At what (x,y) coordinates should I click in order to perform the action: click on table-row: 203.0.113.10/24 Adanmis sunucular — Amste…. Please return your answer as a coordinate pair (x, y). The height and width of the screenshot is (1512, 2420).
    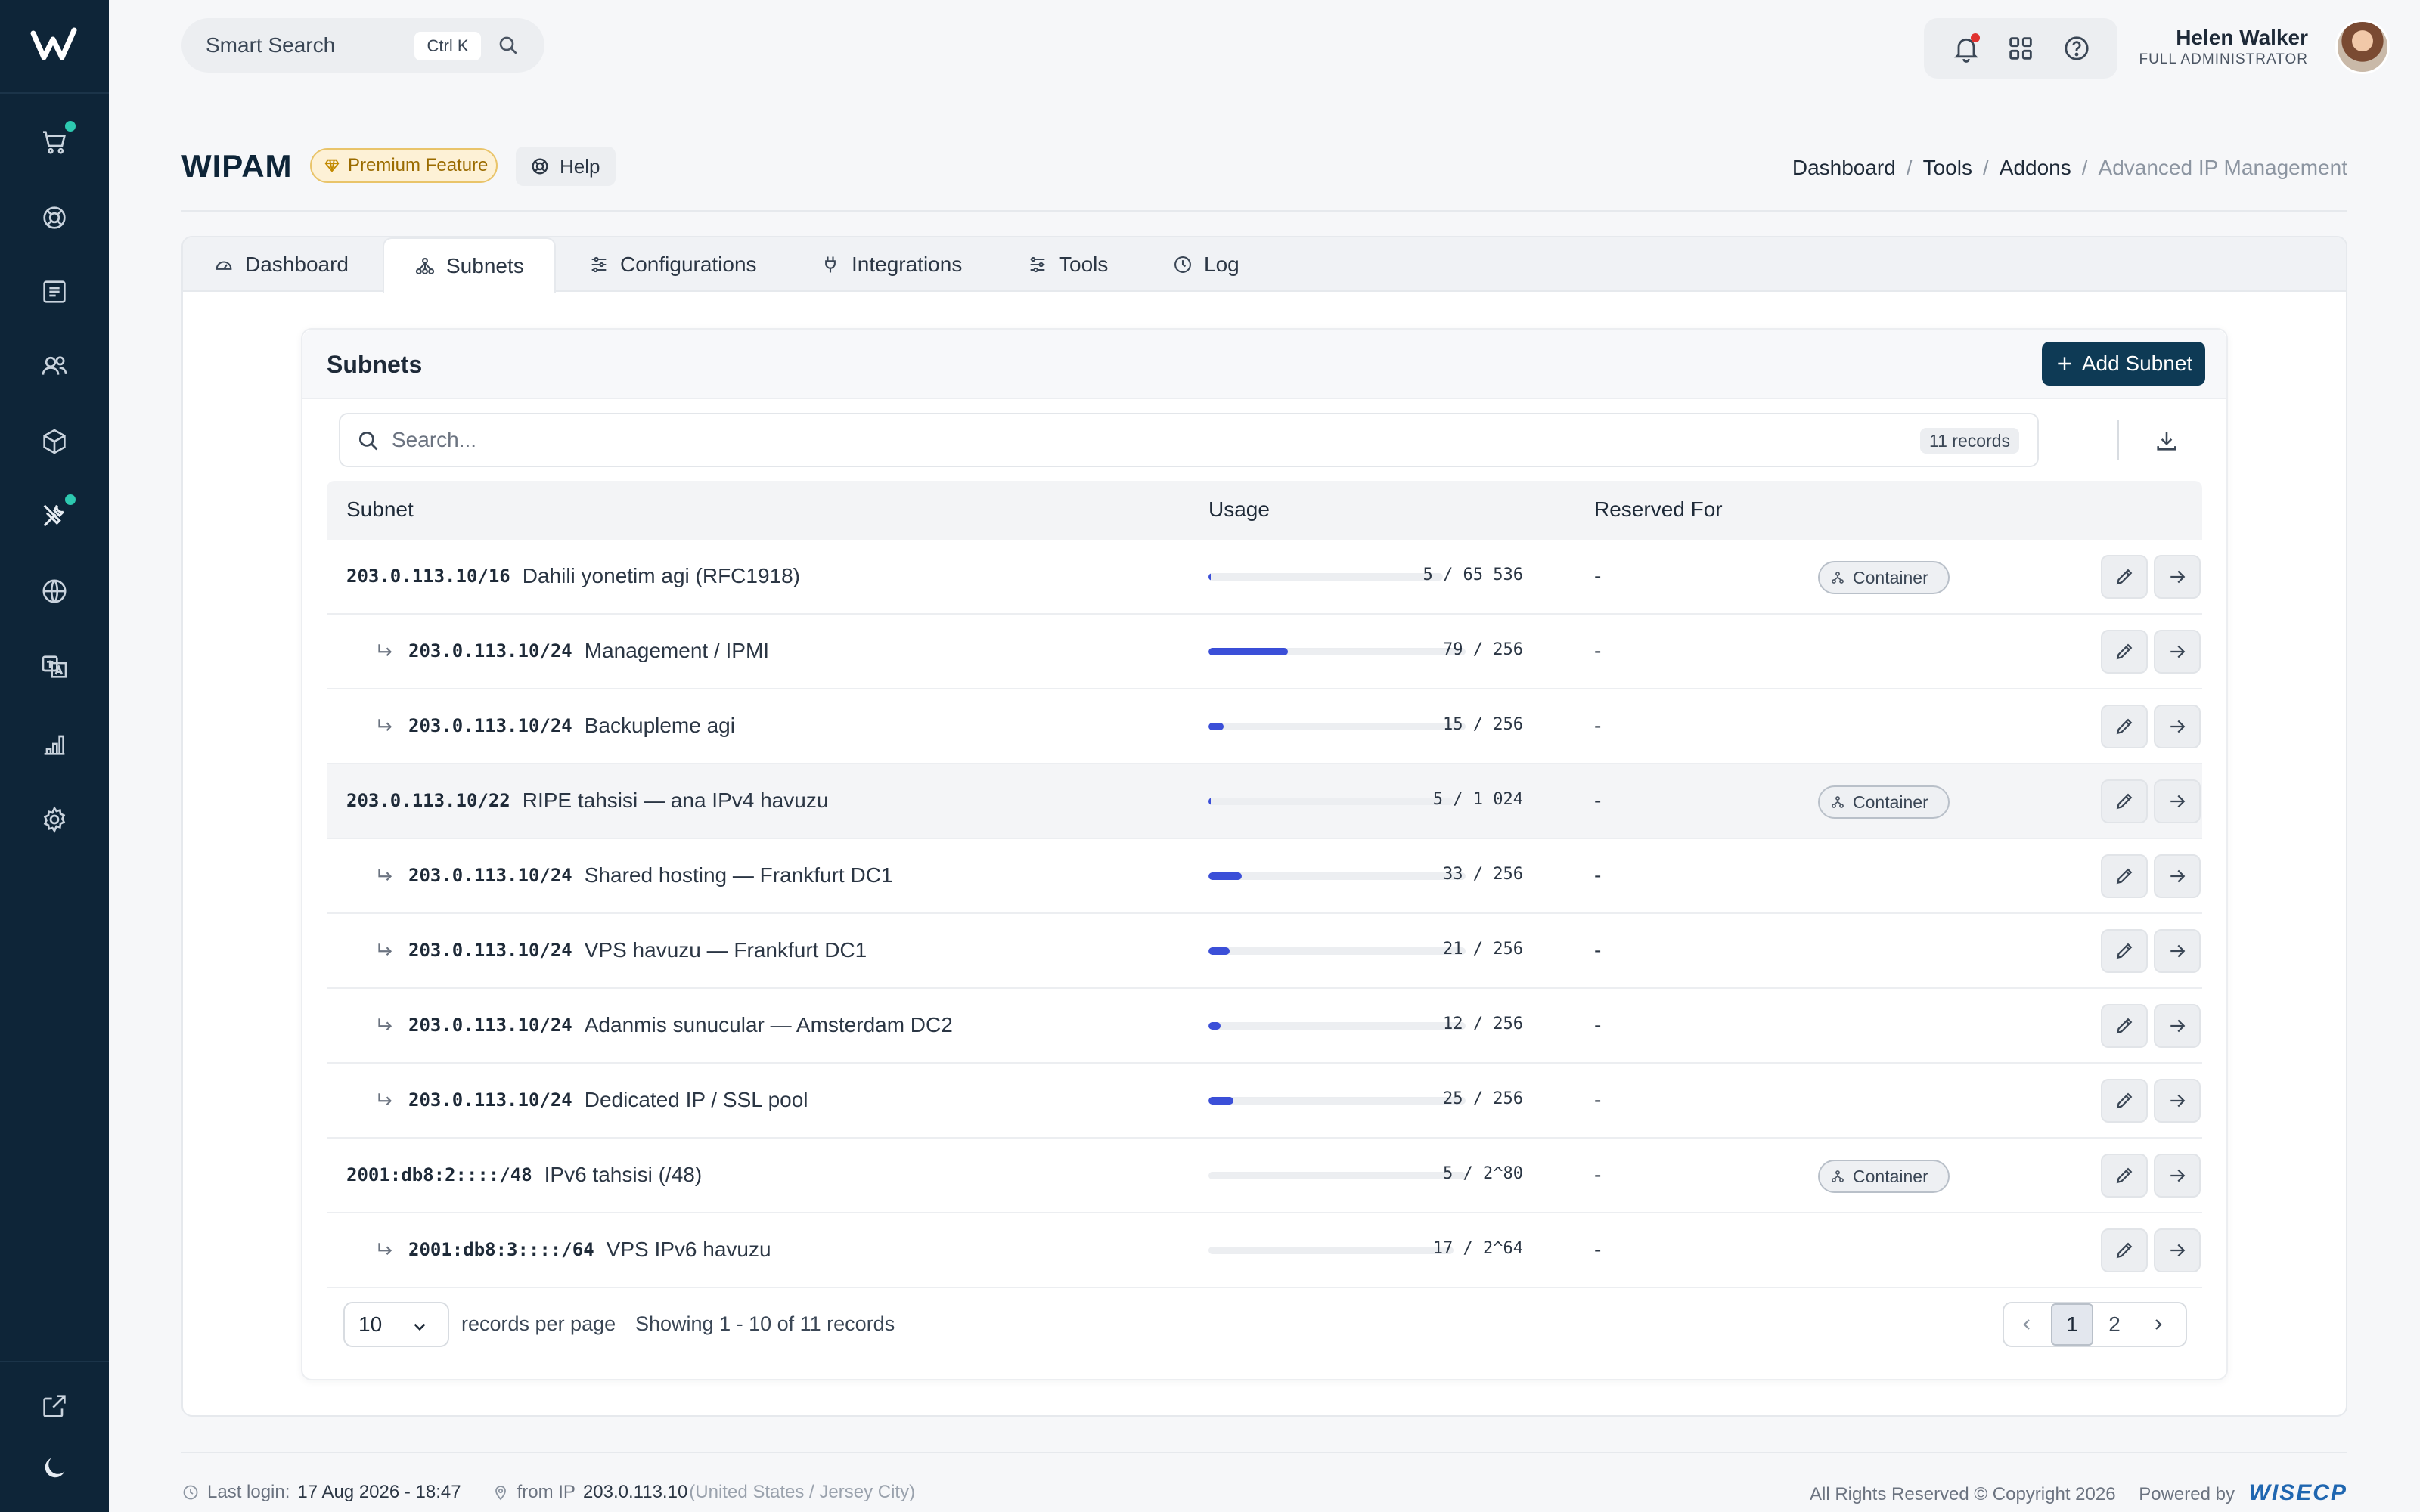
    Looking at the image, I should click on (1264, 1026).